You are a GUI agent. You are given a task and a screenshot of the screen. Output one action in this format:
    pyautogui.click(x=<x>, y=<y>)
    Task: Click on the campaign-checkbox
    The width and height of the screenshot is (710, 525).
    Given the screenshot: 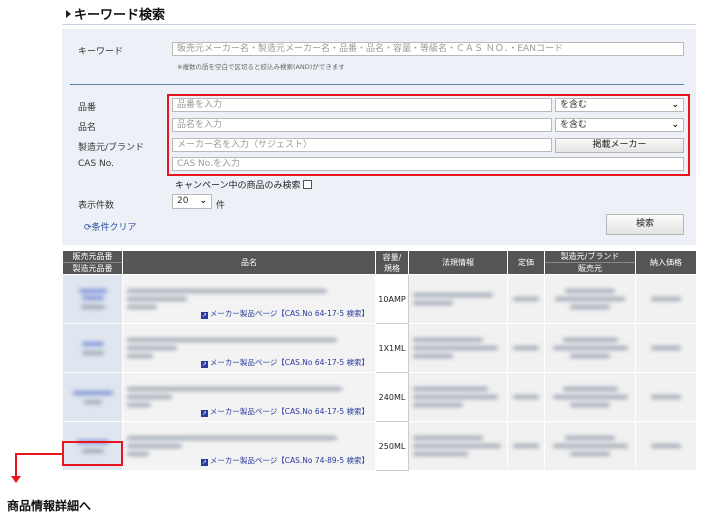 What is the action you would take?
    pyautogui.click(x=307, y=184)
    